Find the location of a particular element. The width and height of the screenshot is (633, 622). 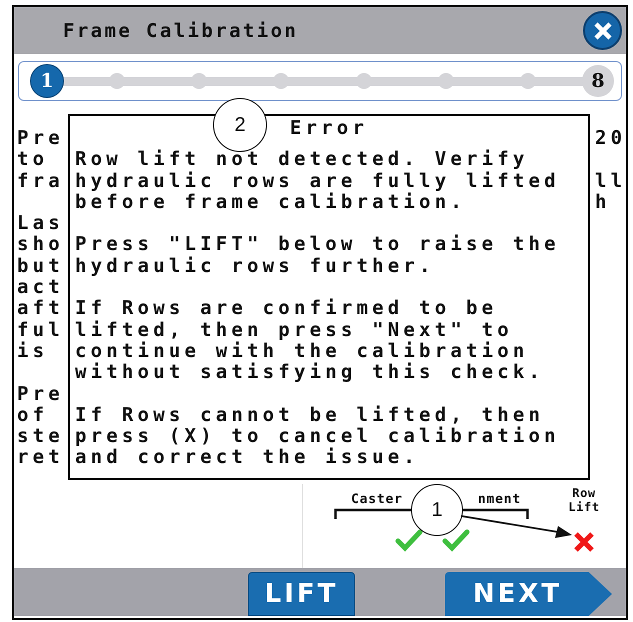

dialog-title: Error is located at coordinates (329, 128).